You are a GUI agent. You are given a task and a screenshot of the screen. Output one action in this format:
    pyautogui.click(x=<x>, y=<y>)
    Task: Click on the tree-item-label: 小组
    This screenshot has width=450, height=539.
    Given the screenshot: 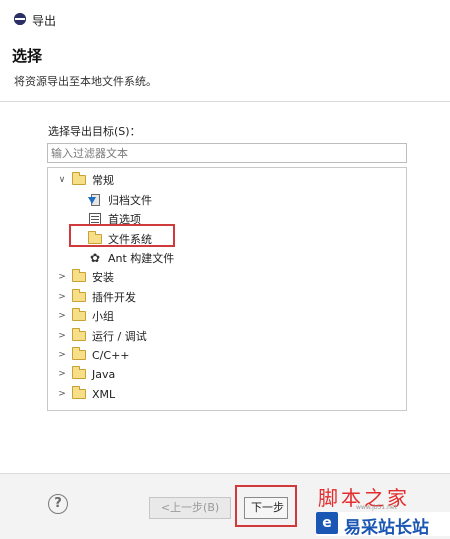 What is the action you would take?
    pyautogui.click(x=103, y=316)
    